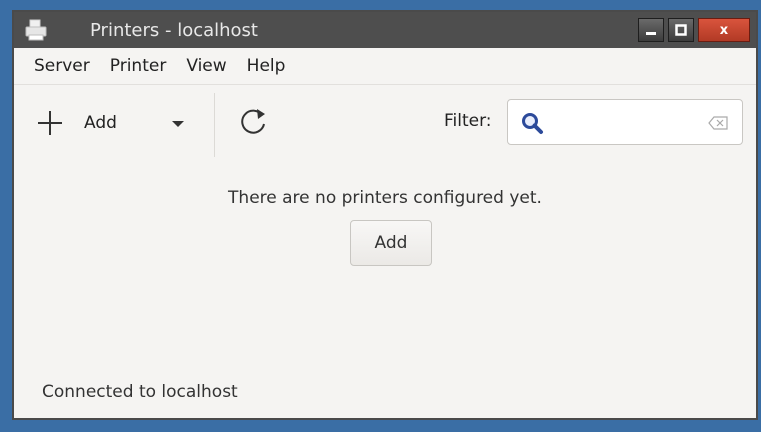  I want to click on window-controls: x, so click(694, 30).